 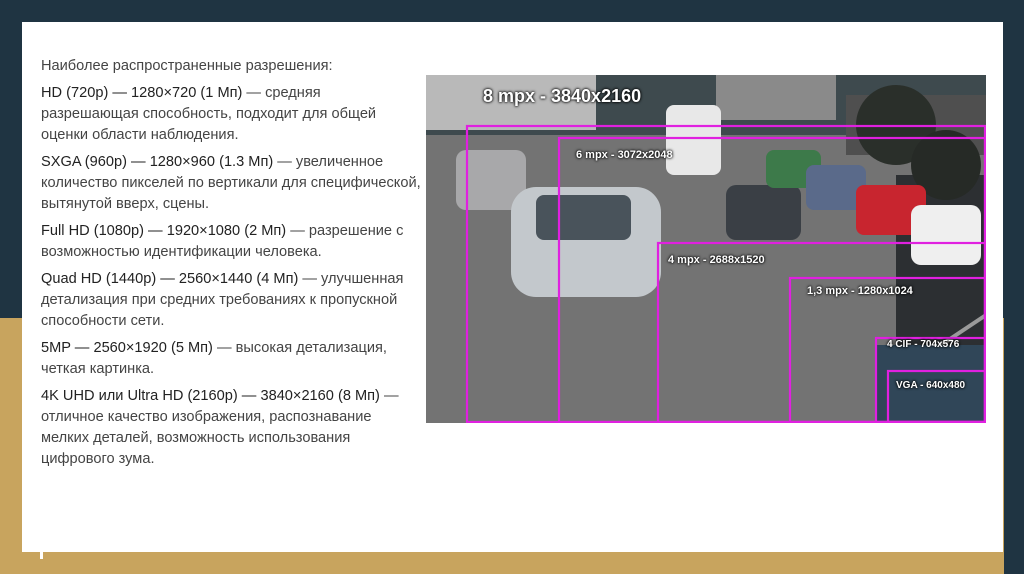 What do you see at coordinates (127, 348) in the screenshot?
I see `item-heading: 5MP — 2560×1920 (5 Мп)` at bounding box center [127, 348].